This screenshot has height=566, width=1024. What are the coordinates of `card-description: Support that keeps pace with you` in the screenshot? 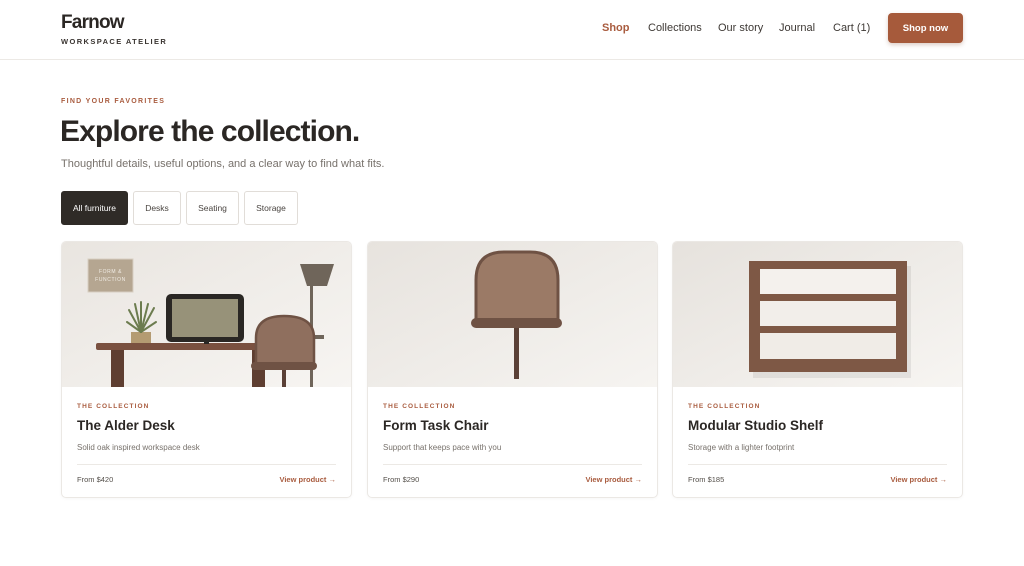 It's located at (442, 447).